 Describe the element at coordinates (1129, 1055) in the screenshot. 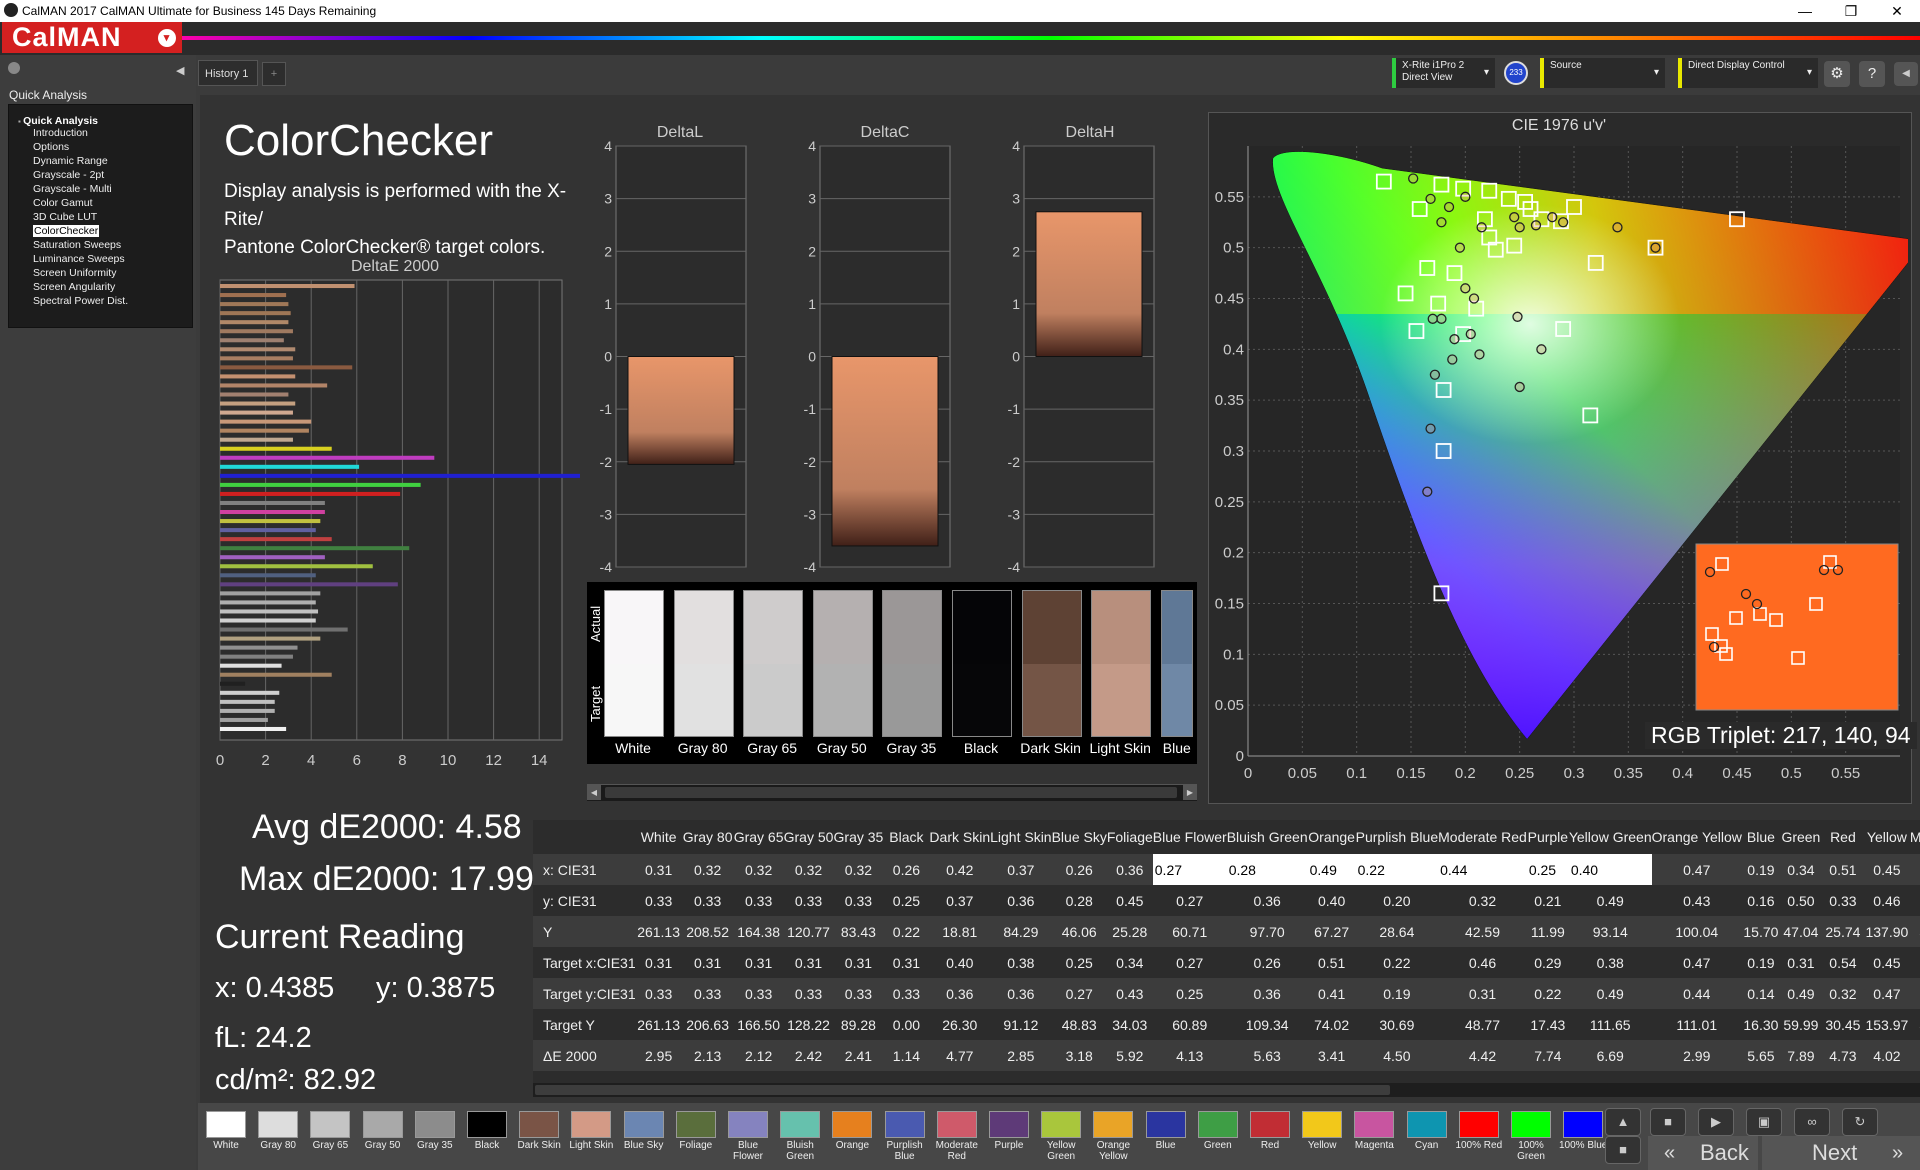

I see `table-cell: 5.92` at that location.